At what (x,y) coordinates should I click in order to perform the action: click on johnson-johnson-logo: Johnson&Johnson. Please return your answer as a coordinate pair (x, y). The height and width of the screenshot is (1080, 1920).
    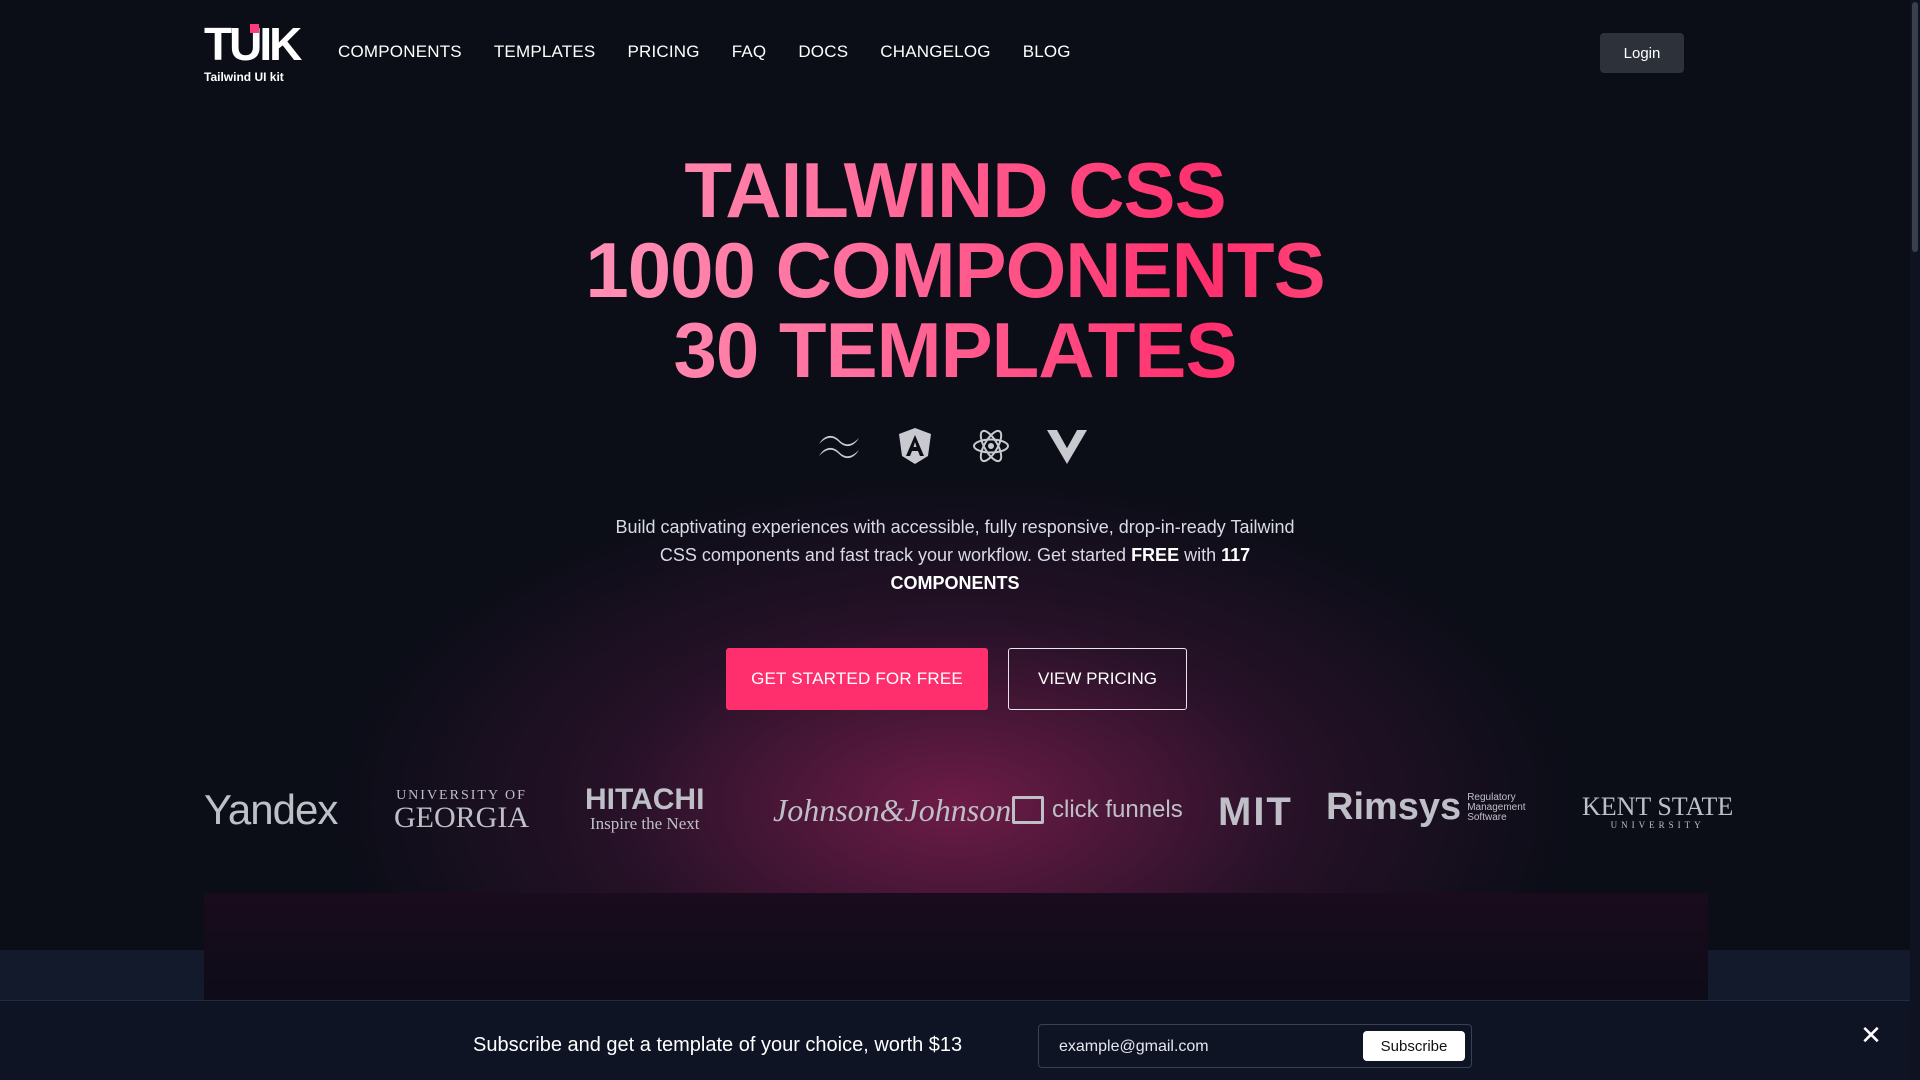
    Looking at the image, I should click on (892, 810).